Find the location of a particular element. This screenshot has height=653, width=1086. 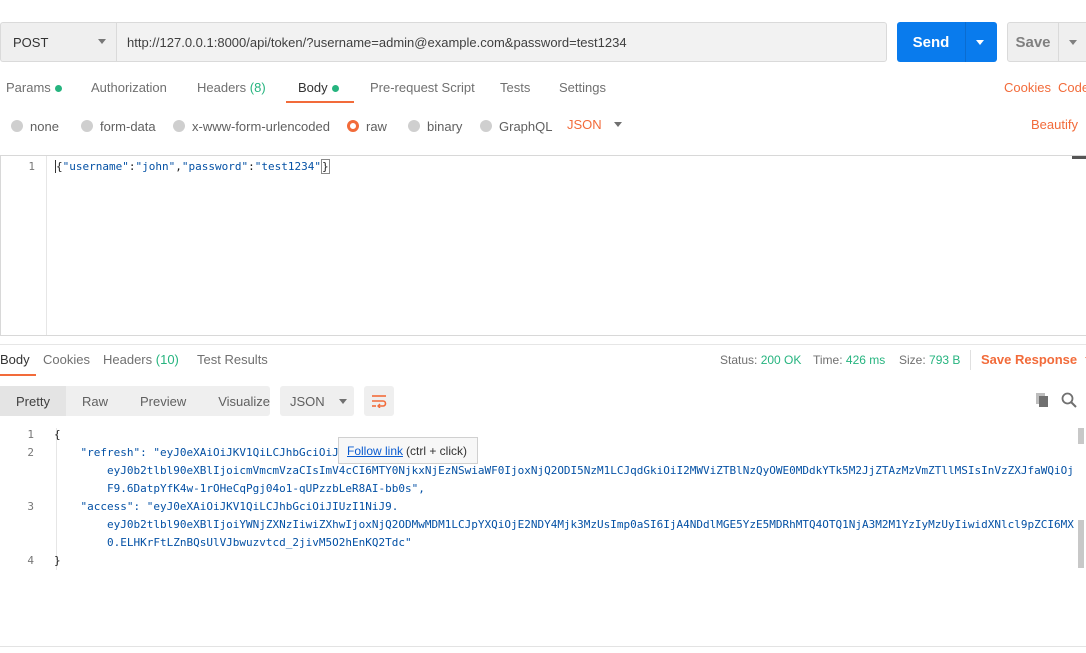

bottom-divider is located at coordinates (543, 646).